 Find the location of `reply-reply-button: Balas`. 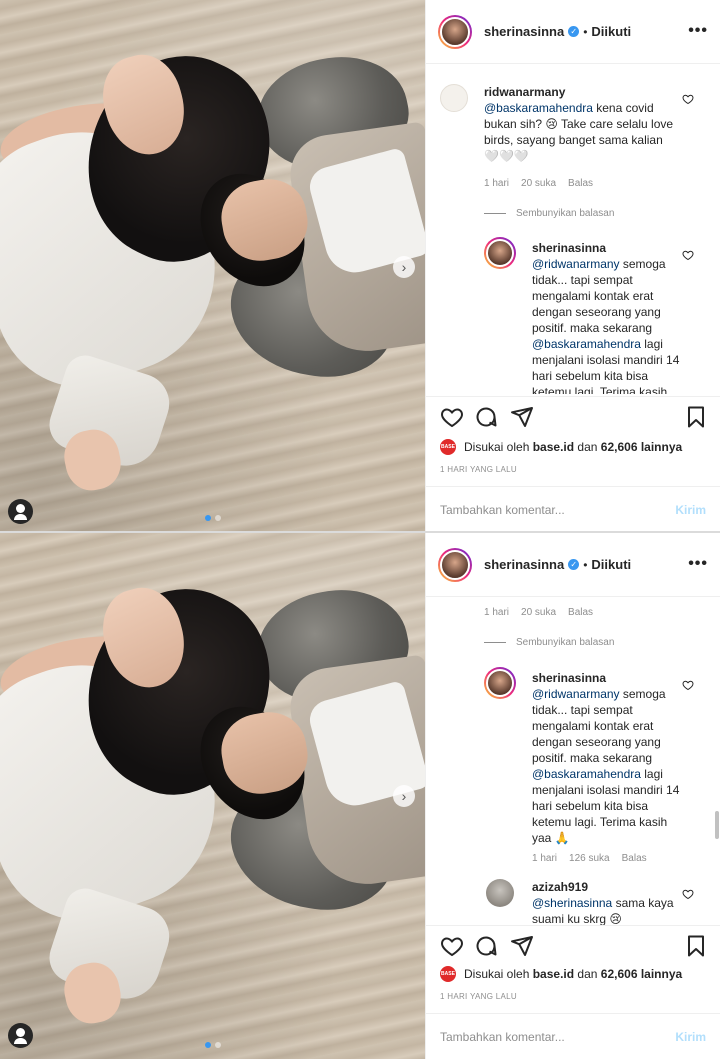

reply-reply-button: Balas is located at coordinates (634, 858).